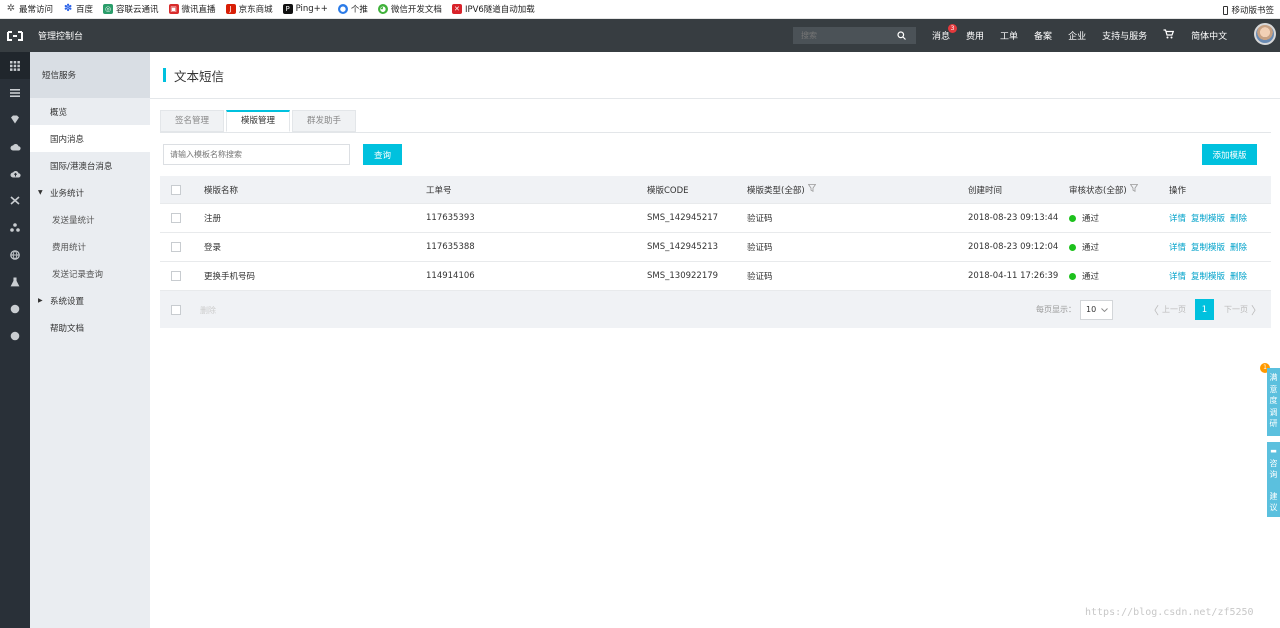  What do you see at coordinates (90, 192) in the screenshot?
I see `menu-group-stats: ▼ 业务统计` at bounding box center [90, 192].